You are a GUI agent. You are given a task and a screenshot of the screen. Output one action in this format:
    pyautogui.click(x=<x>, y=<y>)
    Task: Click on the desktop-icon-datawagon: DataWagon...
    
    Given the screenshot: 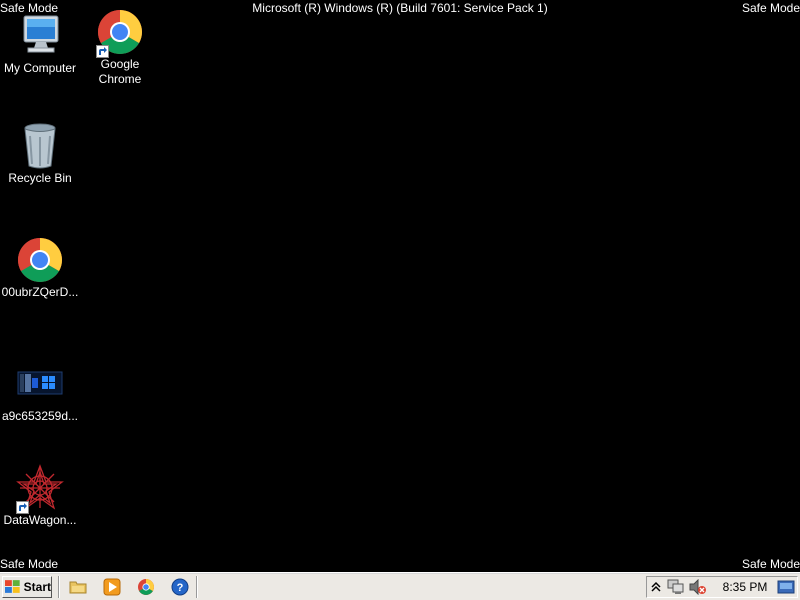 What is the action you would take?
    pyautogui.click(x=40, y=496)
    